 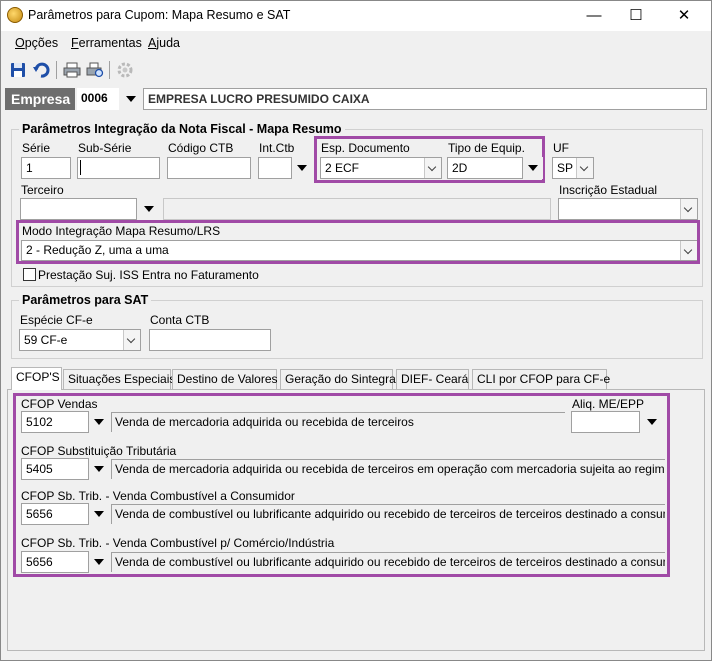 I want to click on inscricao-estadual-dropdown-icon, so click(x=688, y=209).